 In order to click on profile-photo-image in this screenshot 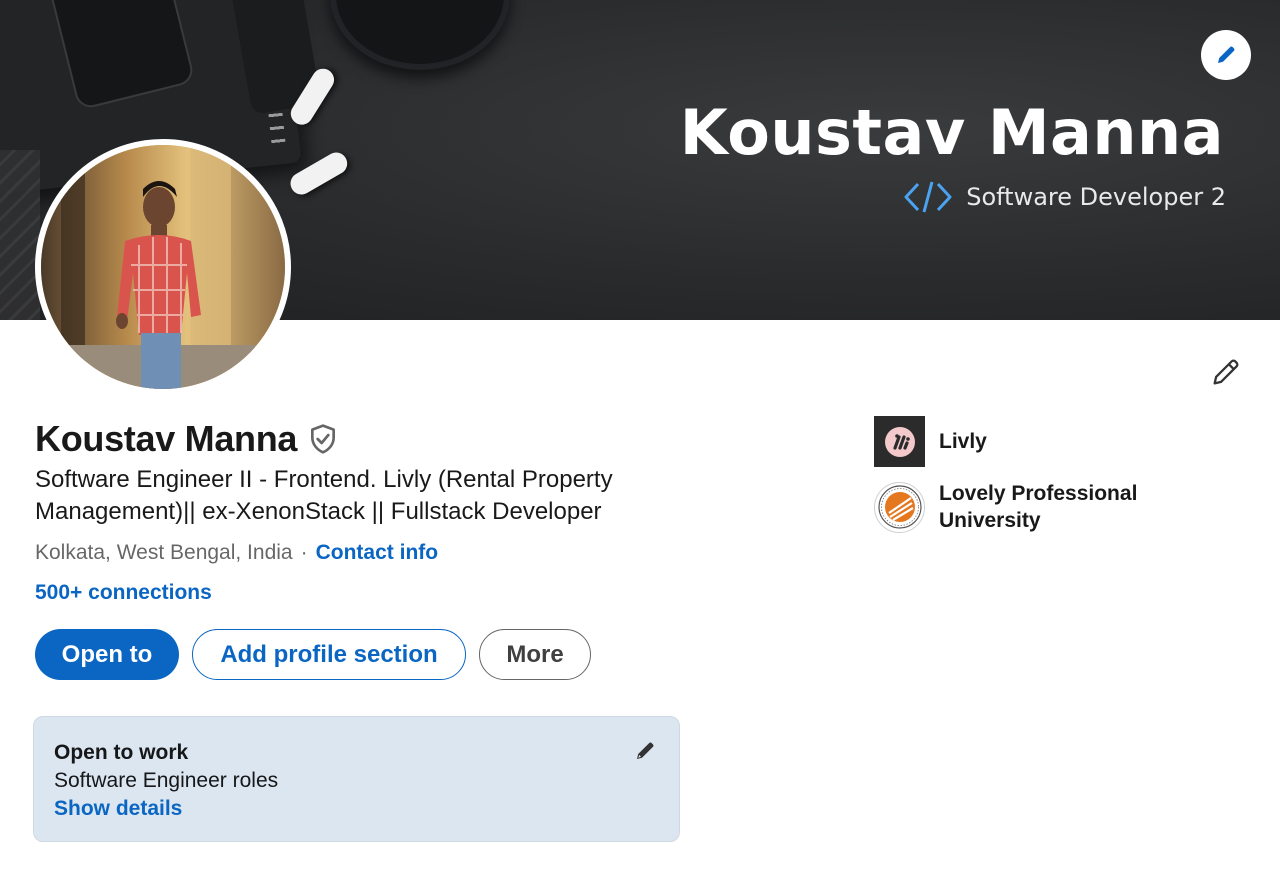, I will do `click(163, 267)`.